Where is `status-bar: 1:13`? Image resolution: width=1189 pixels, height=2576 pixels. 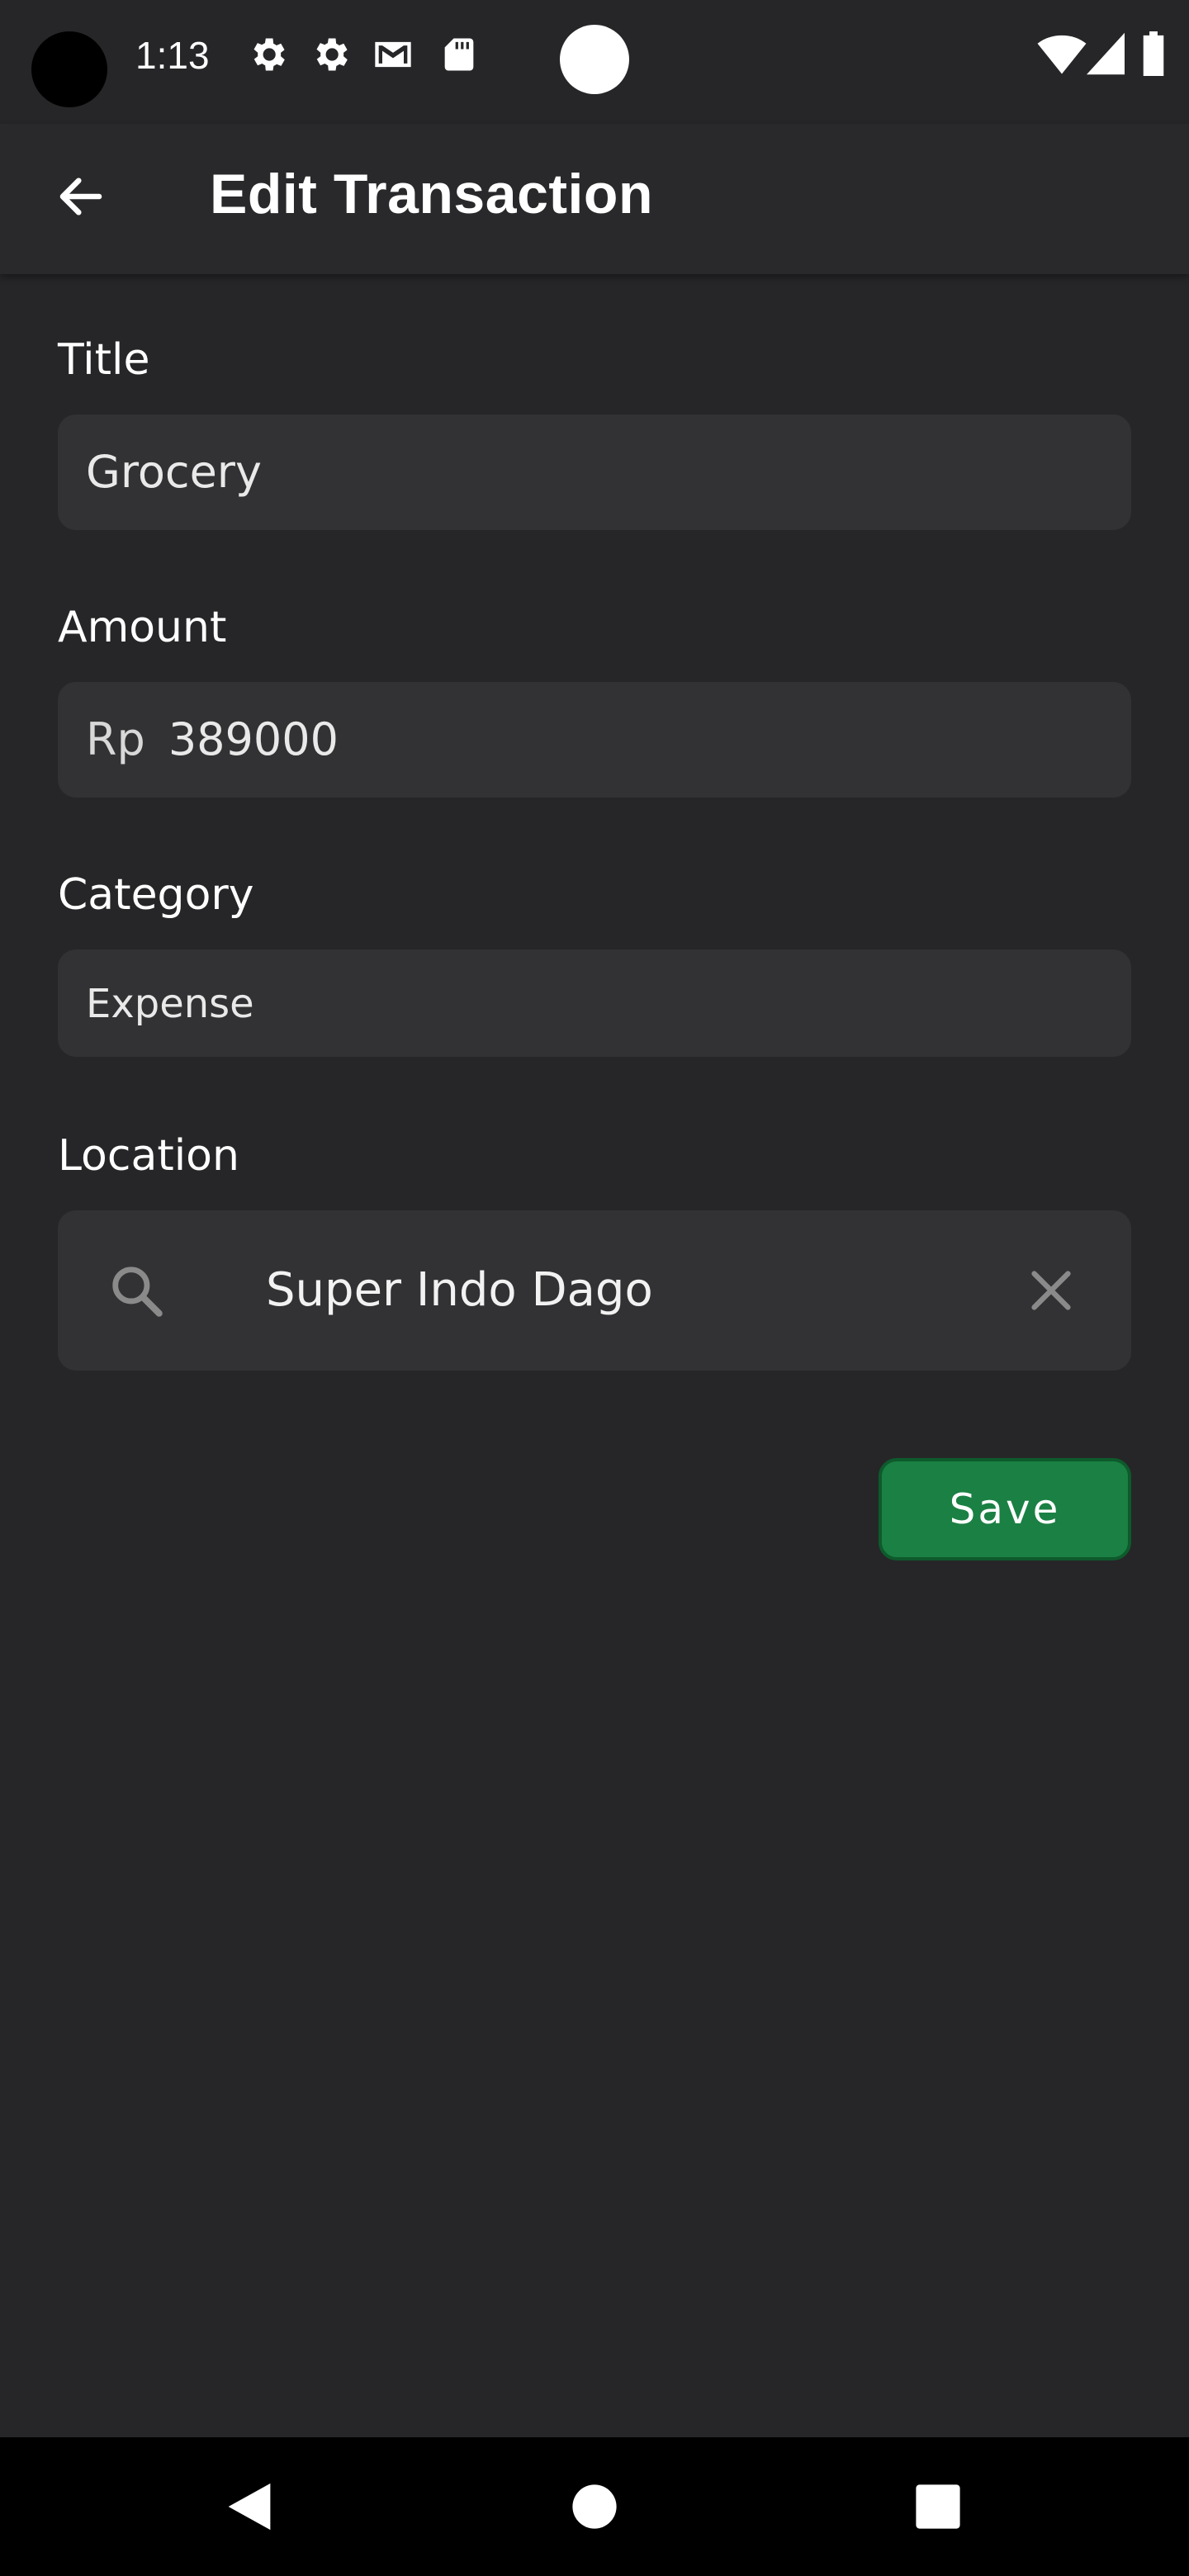 status-bar: 1:13 is located at coordinates (594, 62).